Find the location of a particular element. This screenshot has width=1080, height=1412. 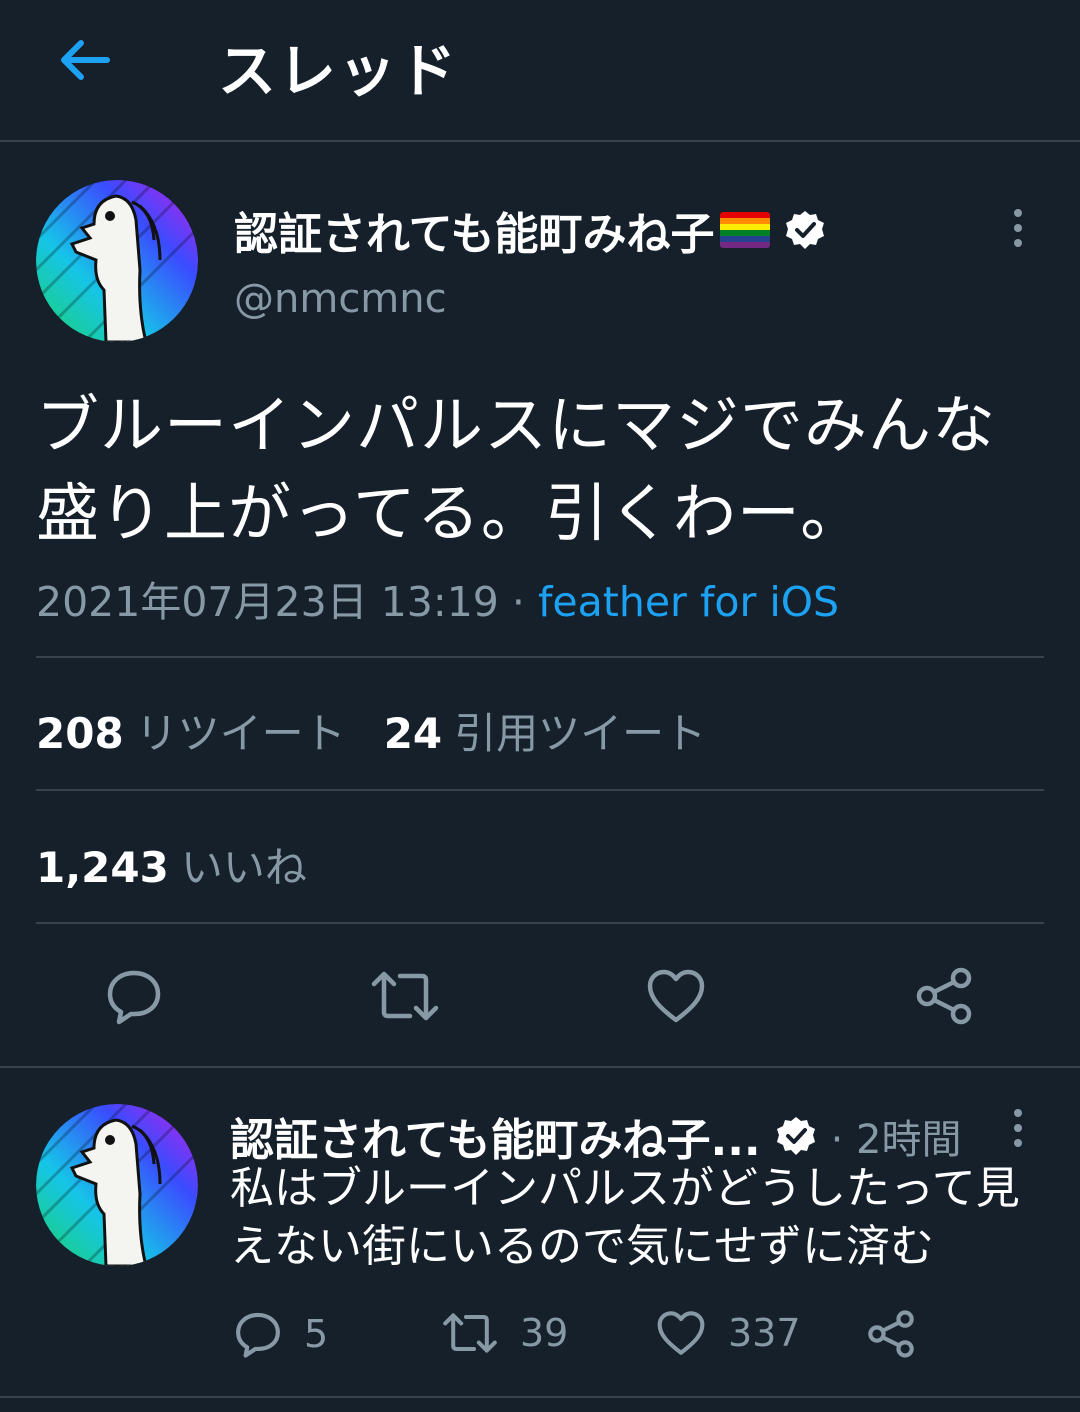

retweets-stat: 208 リツイート is located at coordinates (191, 730).